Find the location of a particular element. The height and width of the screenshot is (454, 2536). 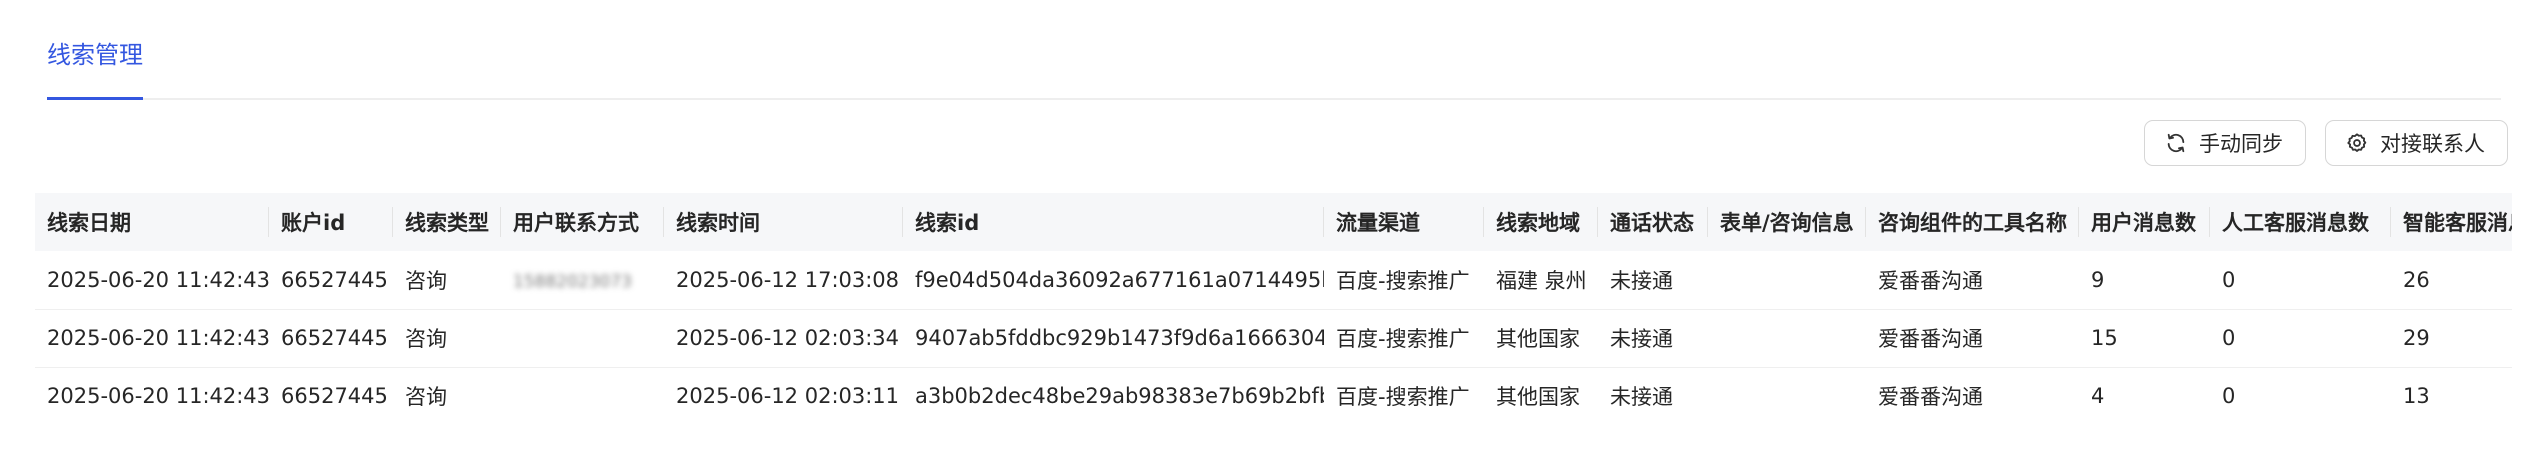

cell-user-msg-count: 4 is located at coordinates (2098, 396).